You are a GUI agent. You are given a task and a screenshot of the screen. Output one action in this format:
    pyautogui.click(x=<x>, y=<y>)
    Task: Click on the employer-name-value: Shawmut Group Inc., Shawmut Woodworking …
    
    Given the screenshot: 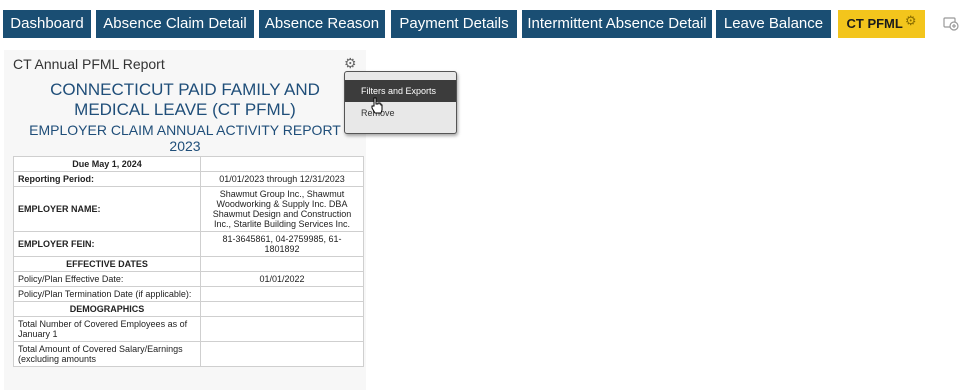 What is the action you would take?
    pyautogui.click(x=282, y=209)
    